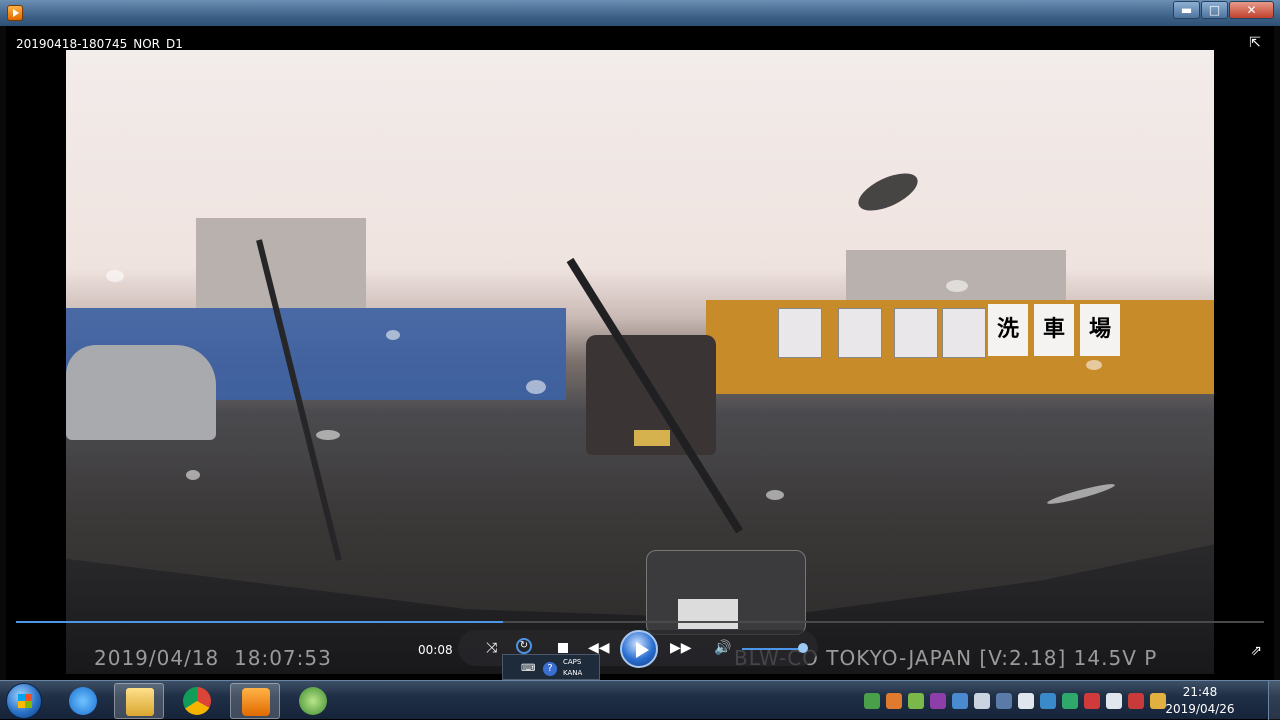  I want to click on taskbar: 21:48 2019/04/26, so click(640, 700).